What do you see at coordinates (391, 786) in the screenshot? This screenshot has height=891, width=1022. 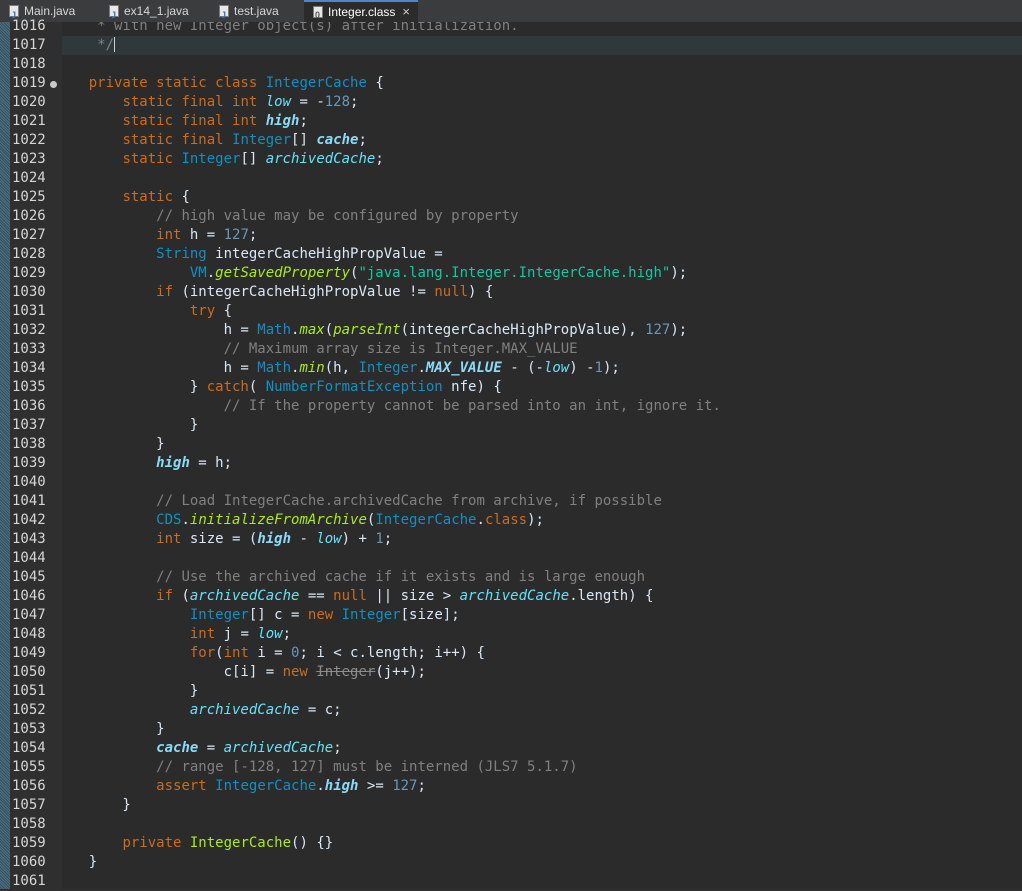 I see `code-line: assert IntegerCache.high >= 127;` at bounding box center [391, 786].